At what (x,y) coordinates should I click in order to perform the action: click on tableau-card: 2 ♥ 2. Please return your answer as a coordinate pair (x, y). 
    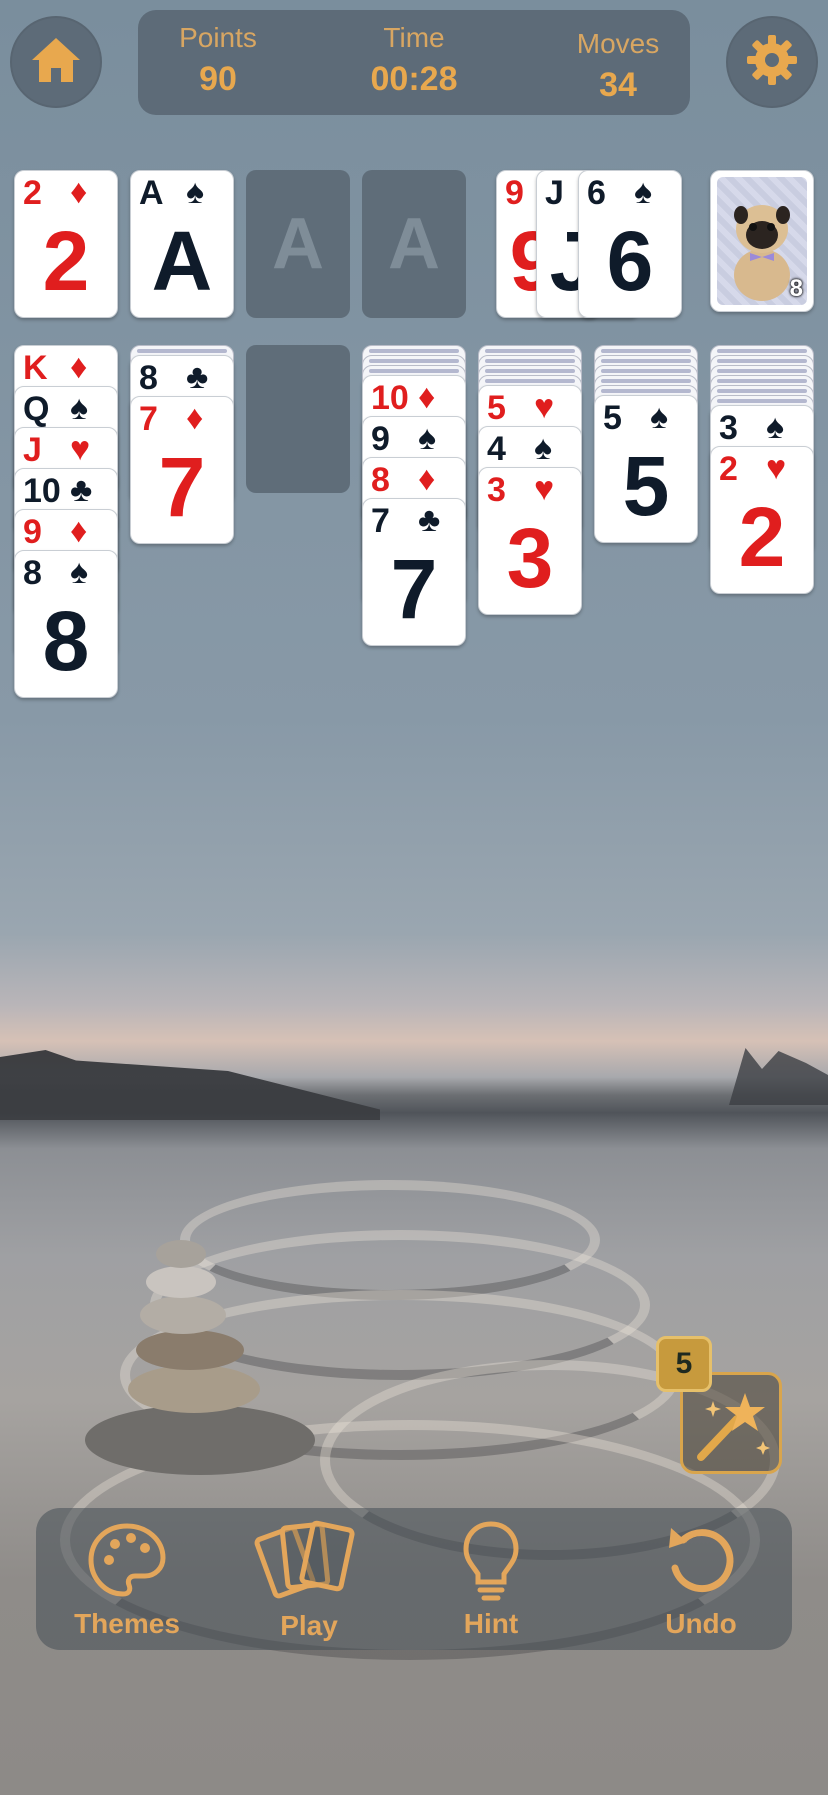
    Looking at the image, I should click on (762, 520).